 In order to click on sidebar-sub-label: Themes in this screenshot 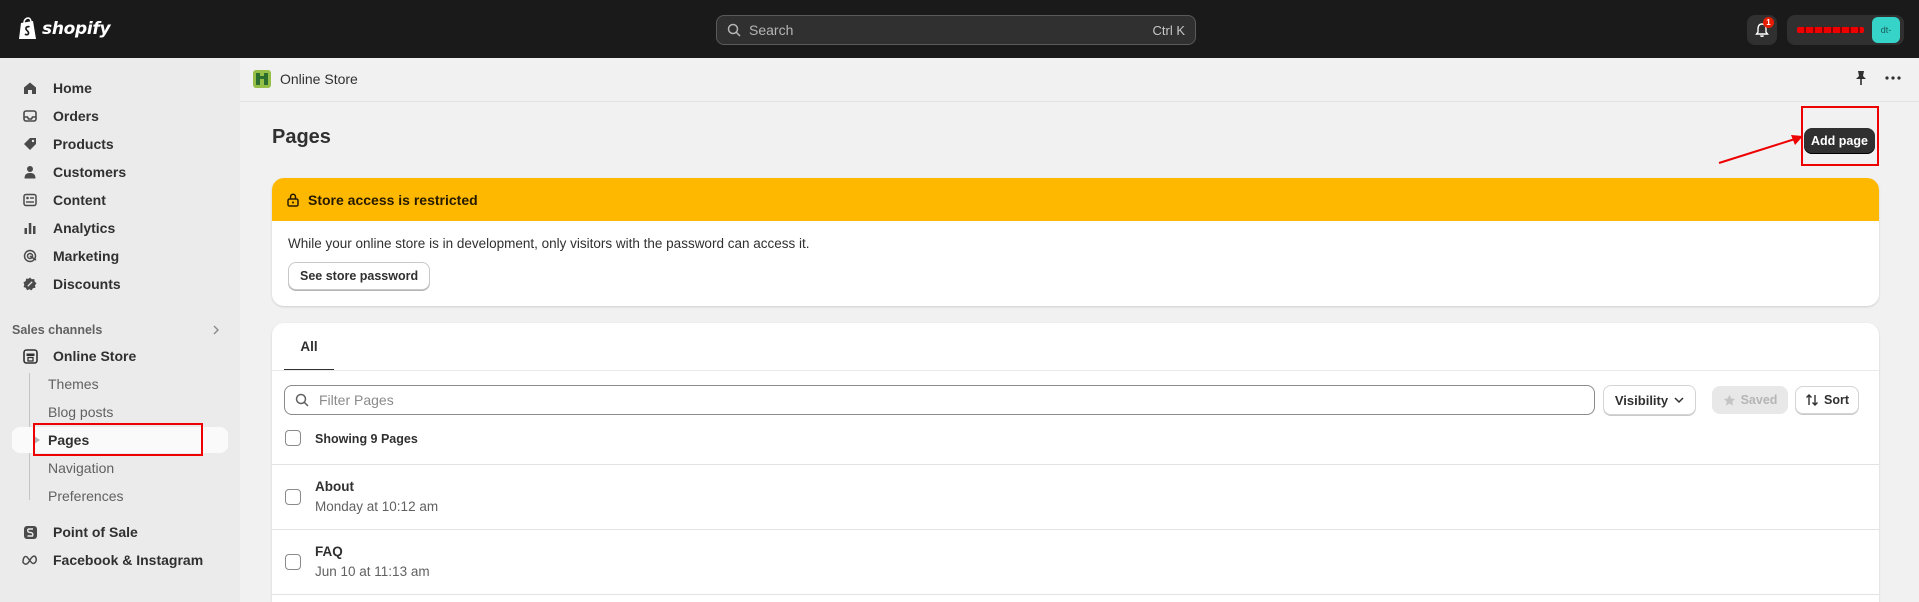, I will do `click(73, 384)`.